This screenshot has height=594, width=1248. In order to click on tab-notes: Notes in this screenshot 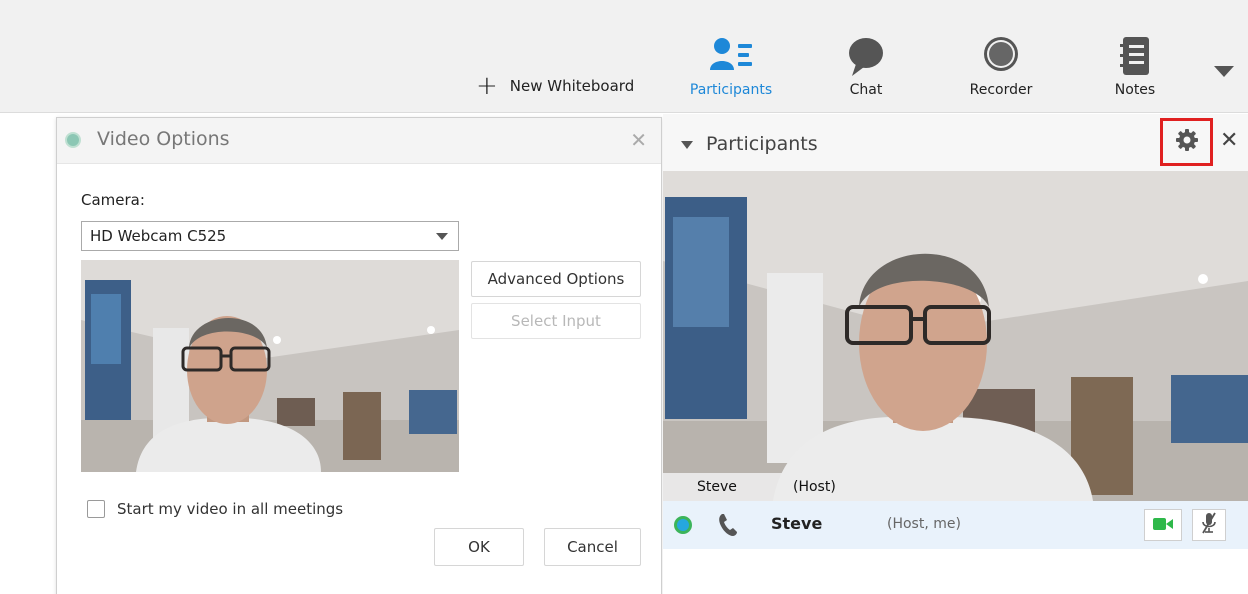, I will do `click(1135, 67)`.